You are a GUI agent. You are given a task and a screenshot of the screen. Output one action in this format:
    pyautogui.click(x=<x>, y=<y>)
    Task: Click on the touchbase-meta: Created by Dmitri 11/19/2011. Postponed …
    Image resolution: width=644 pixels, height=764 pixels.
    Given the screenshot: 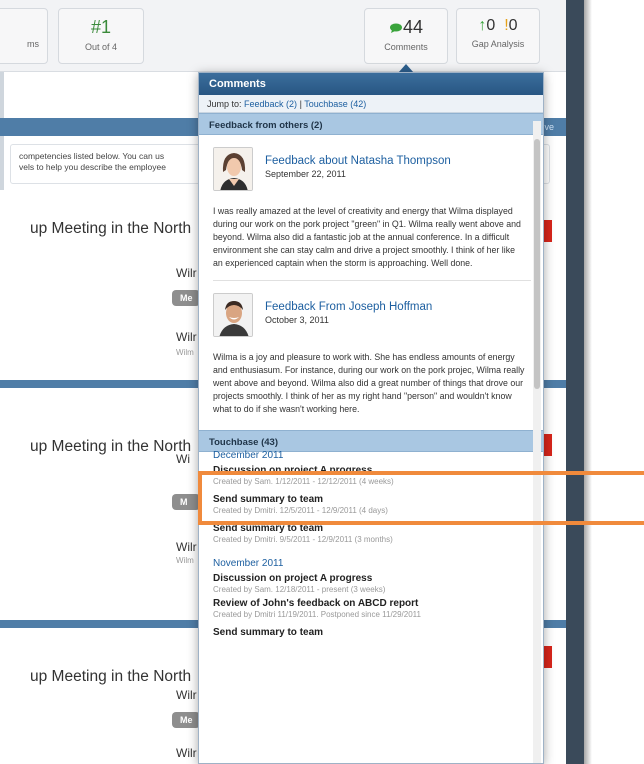 What is the action you would take?
    pyautogui.click(x=317, y=614)
    